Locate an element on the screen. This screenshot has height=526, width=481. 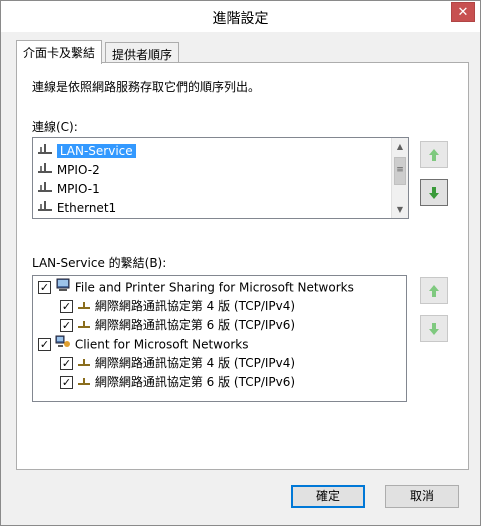
ok-button: 確定 is located at coordinates (328, 496).